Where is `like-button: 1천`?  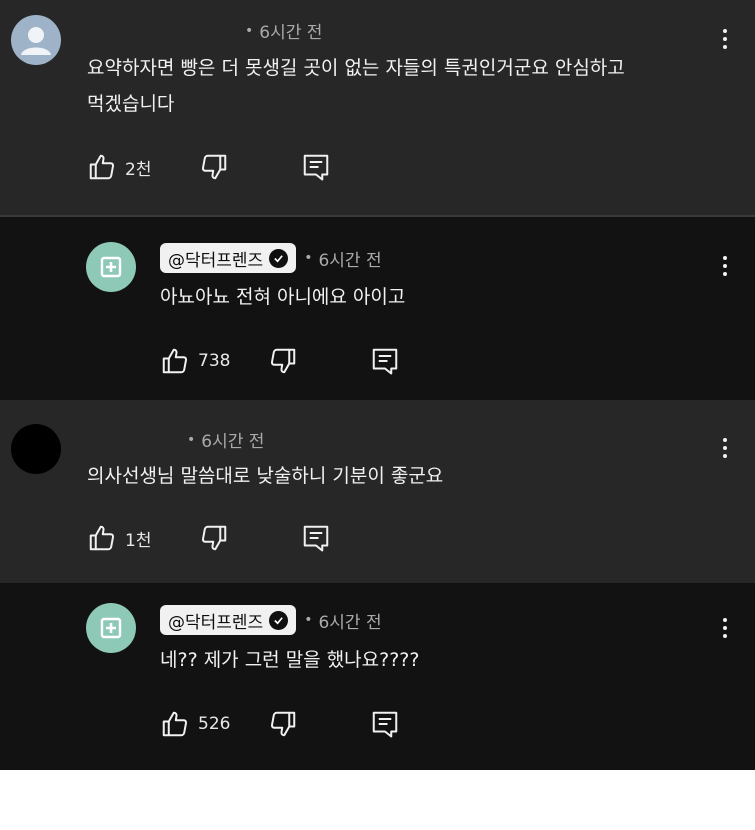 like-button: 1천 is located at coordinates (119, 538).